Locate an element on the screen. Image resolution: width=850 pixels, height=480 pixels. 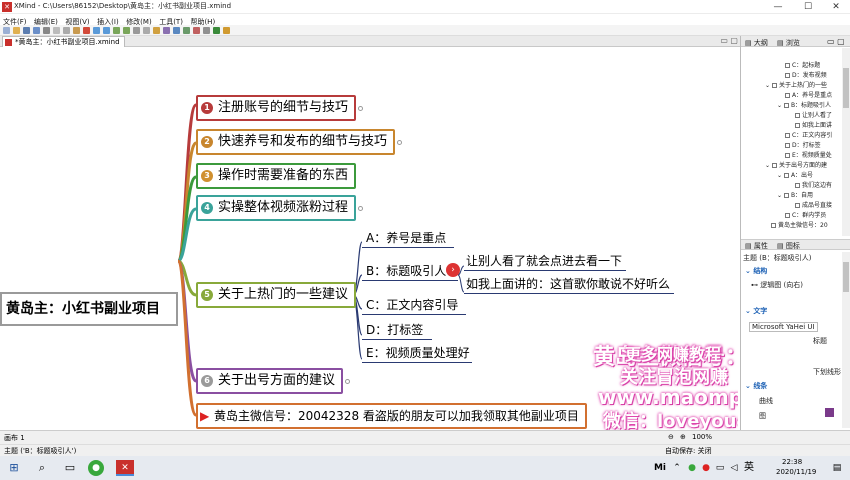
zoom-out-icon: ⊖ is located at coordinates (671, 437).